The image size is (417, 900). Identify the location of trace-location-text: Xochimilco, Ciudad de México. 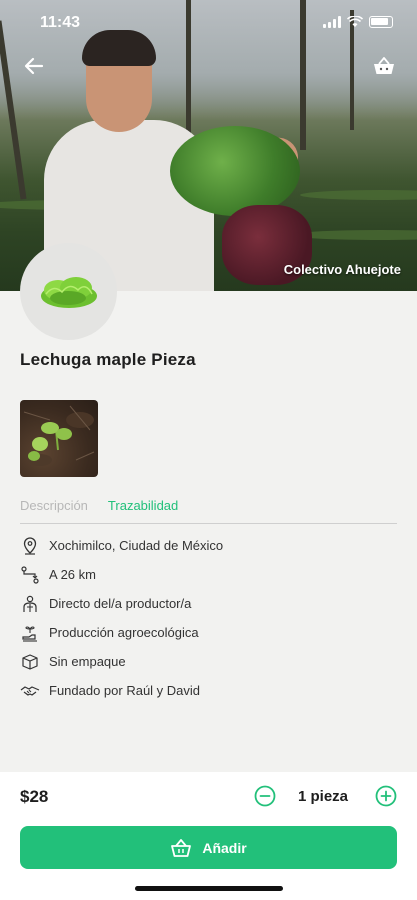
(136, 545).